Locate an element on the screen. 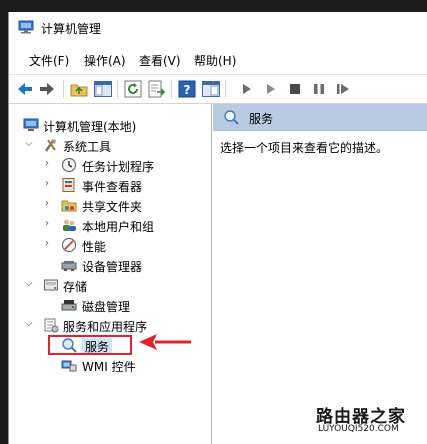 This screenshot has width=427, height=444. tree-root: 计算机管理(本地) is located at coordinates (109, 125).